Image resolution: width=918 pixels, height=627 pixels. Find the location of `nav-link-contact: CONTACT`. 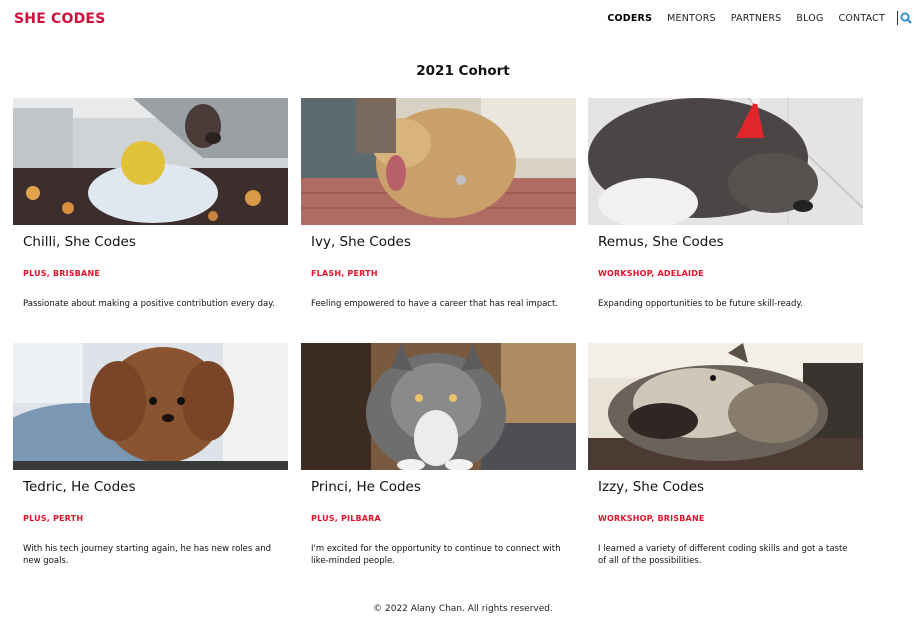

nav-link-contact: CONTACT is located at coordinates (862, 18).